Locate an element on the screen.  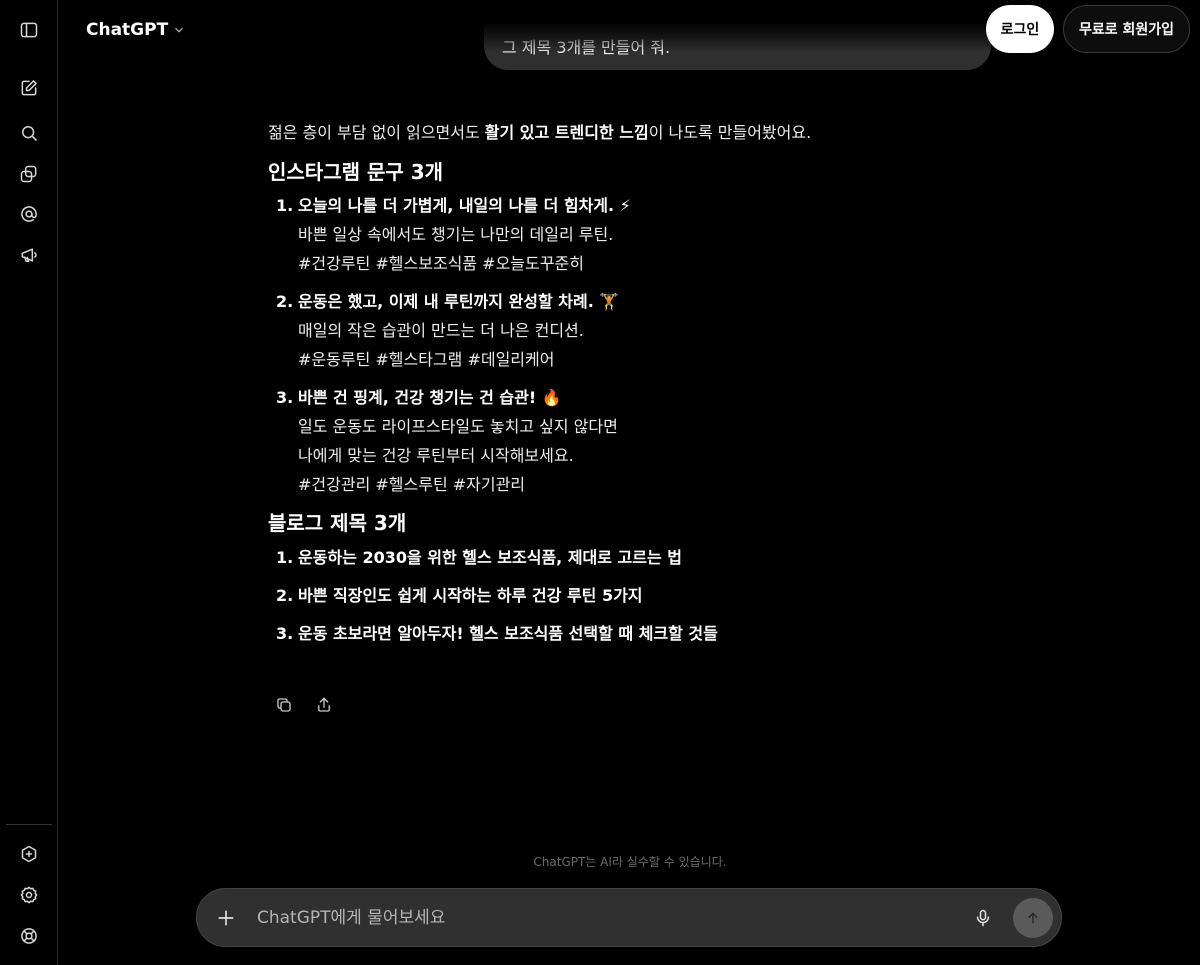
composer is located at coordinates (629, 917).